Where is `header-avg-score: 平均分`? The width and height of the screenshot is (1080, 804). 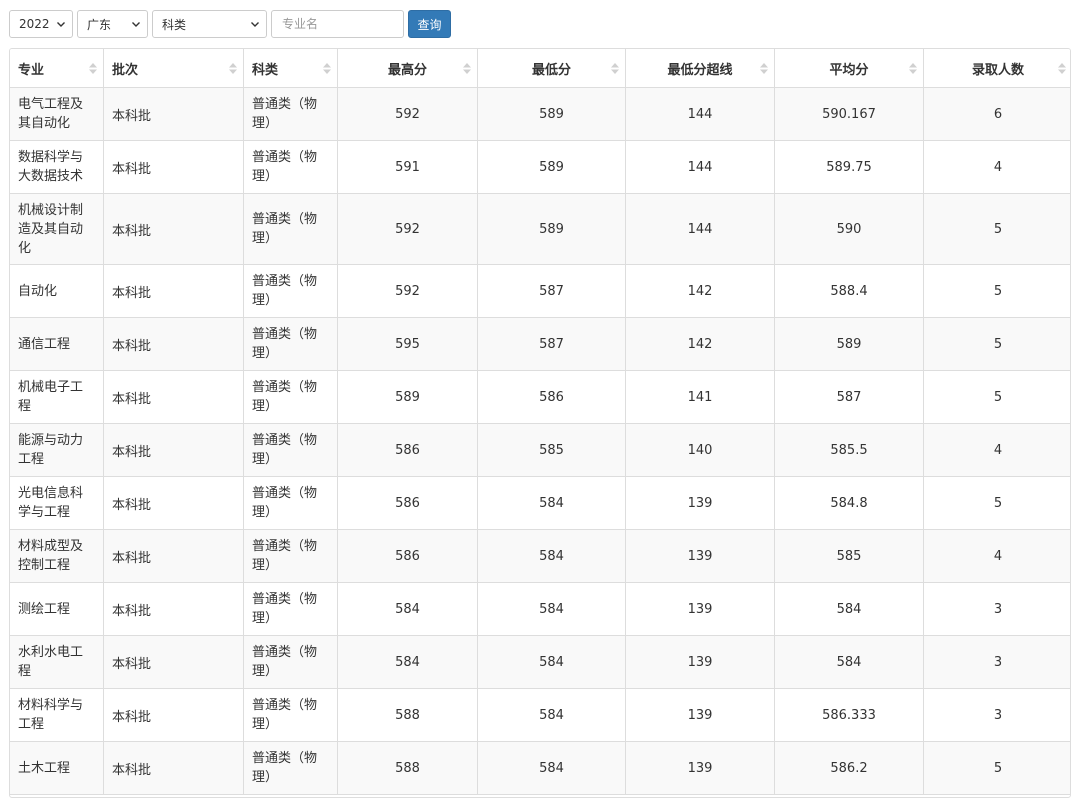 header-avg-score: 平均分 is located at coordinates (849, 68).